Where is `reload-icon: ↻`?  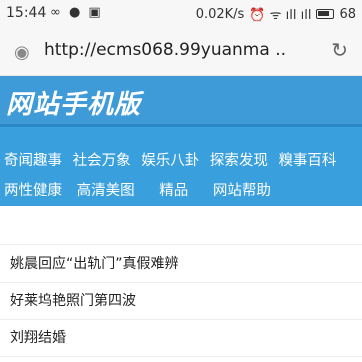 reload-icon: ↻ is located at coordinates (339, 50).